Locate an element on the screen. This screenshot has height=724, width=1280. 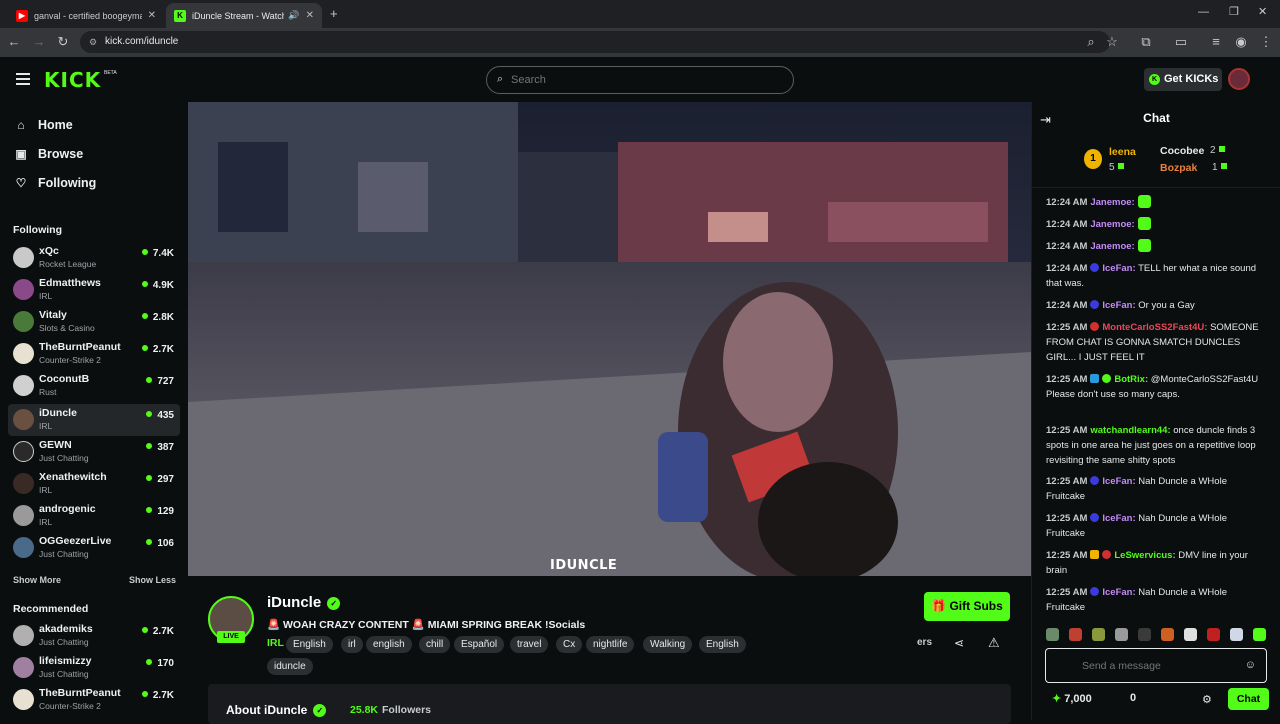
nav-browse: ▣ Browse is located at coordinates (48, 154).